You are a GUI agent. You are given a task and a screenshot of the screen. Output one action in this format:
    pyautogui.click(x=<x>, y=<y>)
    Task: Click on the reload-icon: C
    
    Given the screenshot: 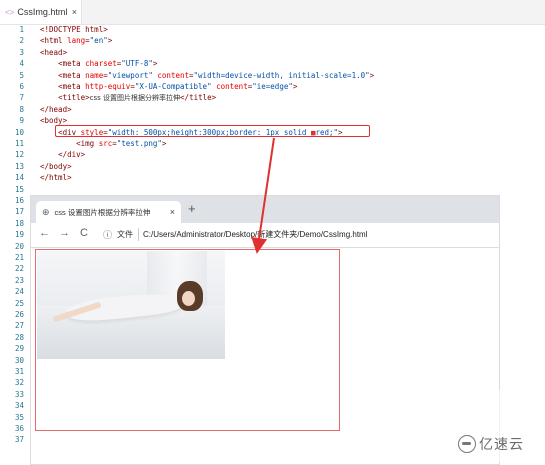 What is the action you would take?
    pyautogui.click(x=84, y=233)
    